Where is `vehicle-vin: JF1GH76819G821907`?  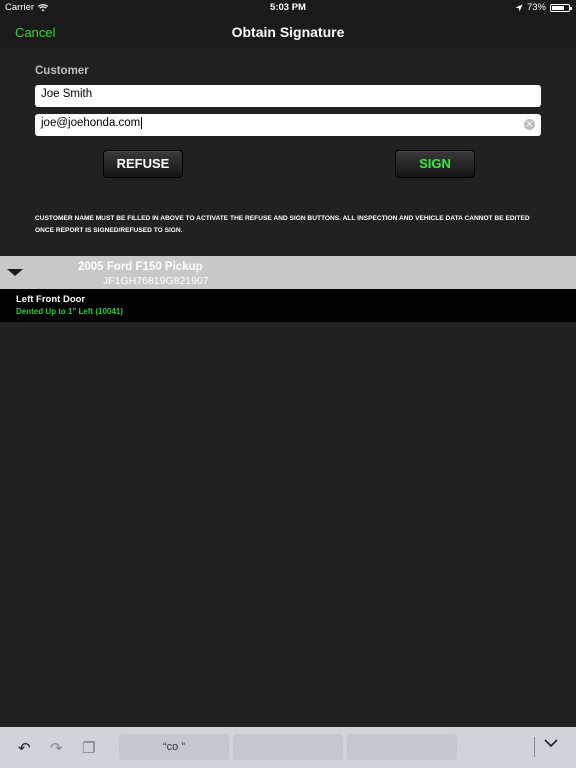 vehicle-vin: JF1GH76819G821907 is located at coordinates (156, 281).